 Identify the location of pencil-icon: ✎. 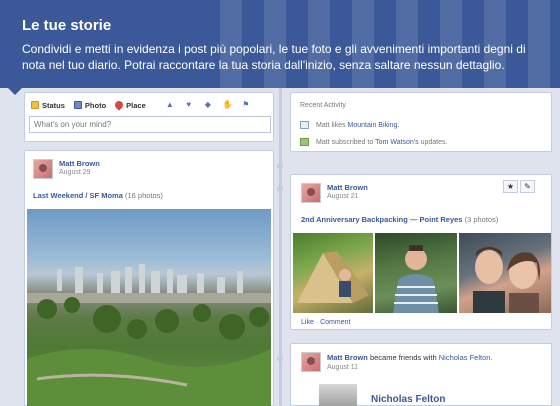
(527, 186).